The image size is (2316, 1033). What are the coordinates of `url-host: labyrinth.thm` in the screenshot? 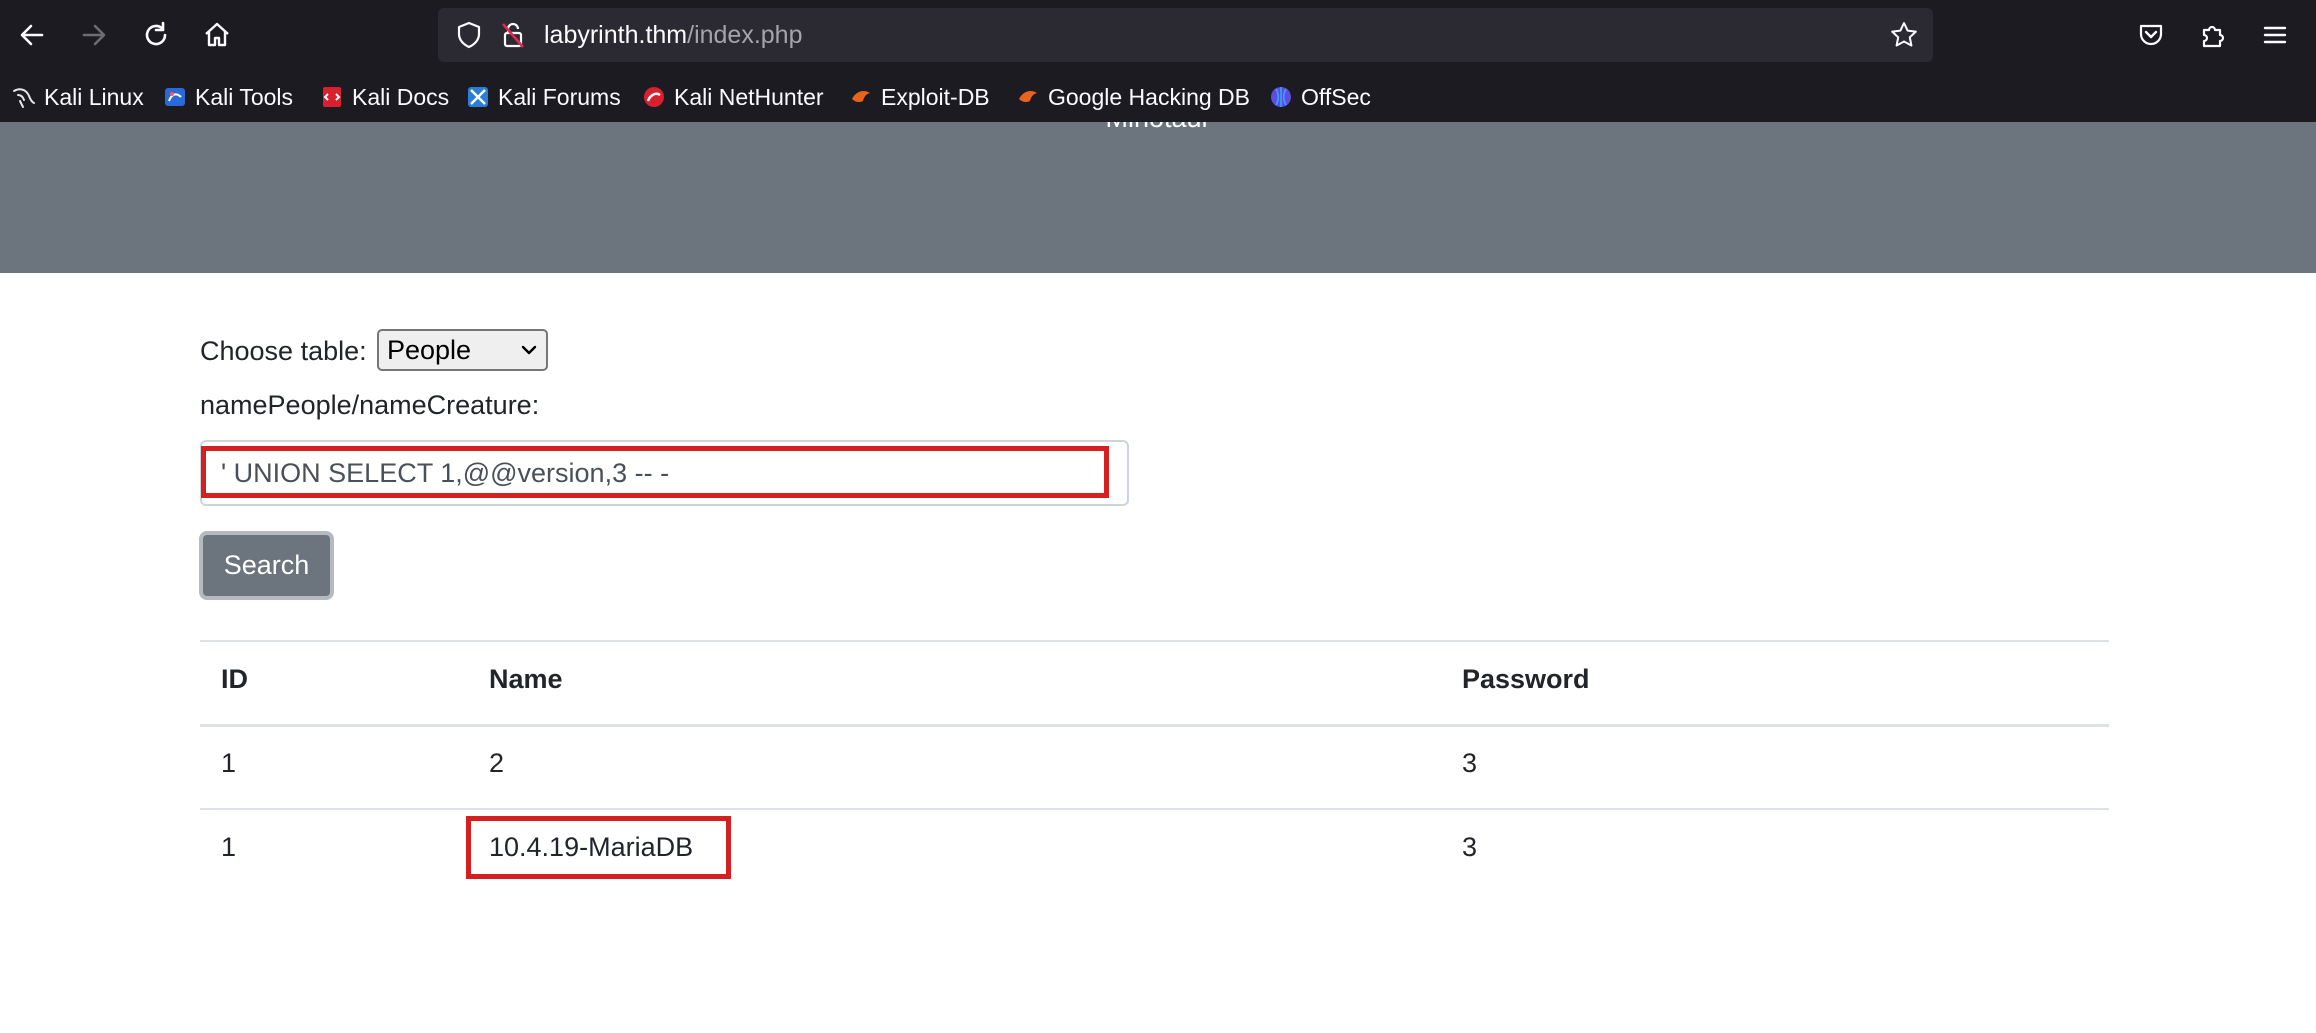 It's located at (616, 35).